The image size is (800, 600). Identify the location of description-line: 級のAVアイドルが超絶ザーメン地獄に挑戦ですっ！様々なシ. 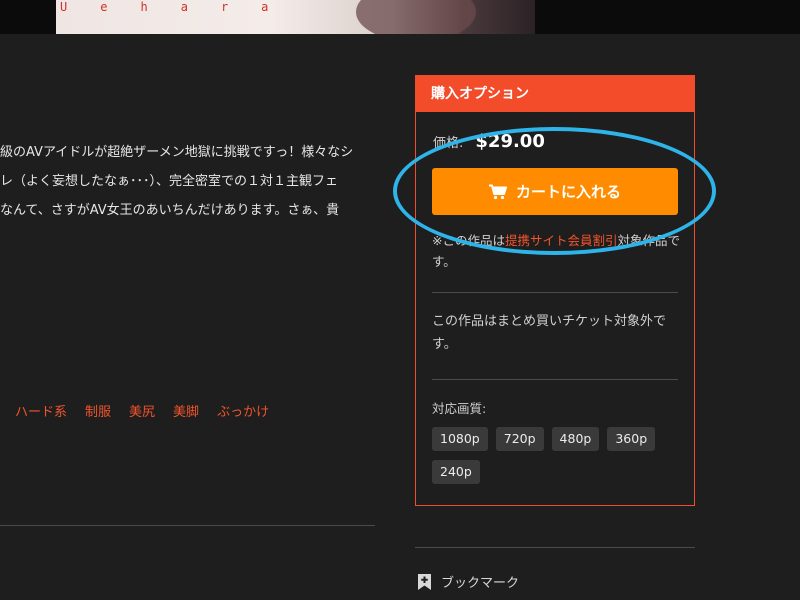
(177, 152).